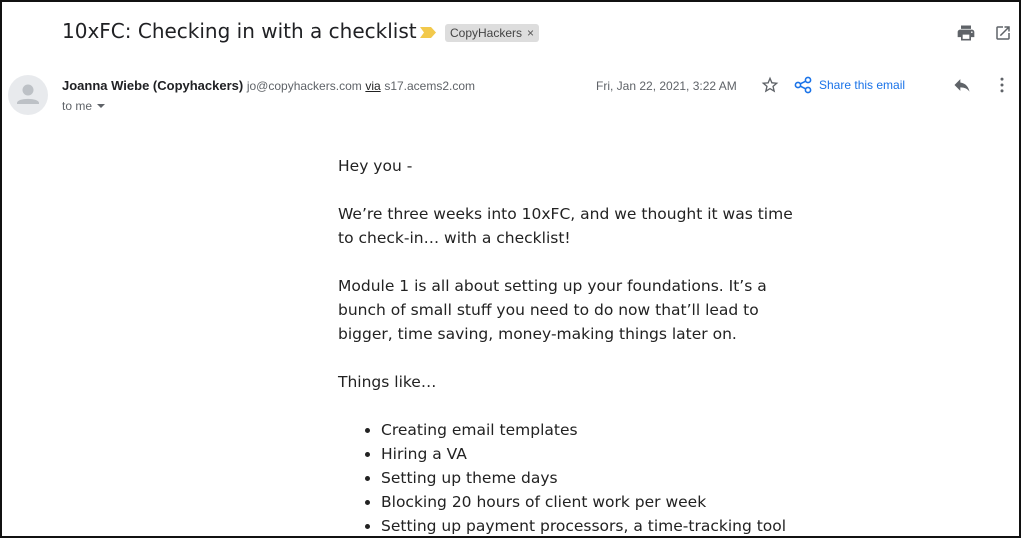  I want to click on via-domain: s17.acems2.com, so click(430, 86).